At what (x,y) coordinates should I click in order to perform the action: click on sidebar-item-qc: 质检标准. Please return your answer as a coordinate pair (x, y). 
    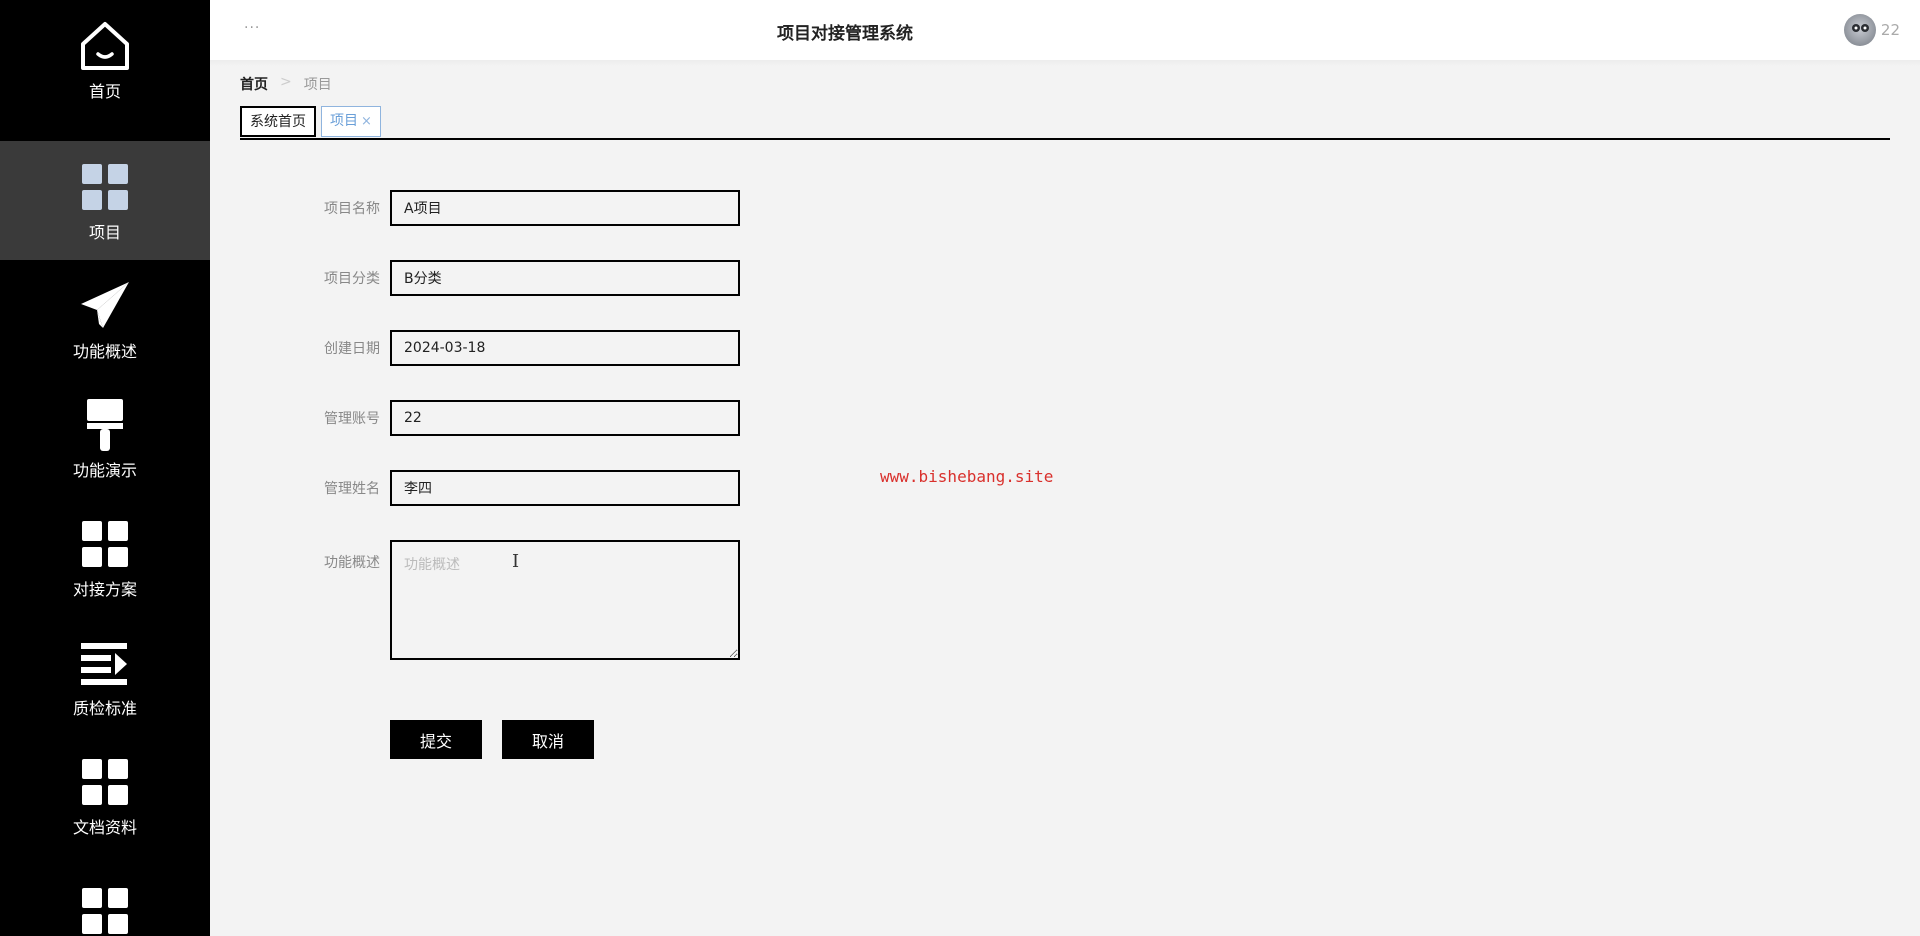
    Looking at the image, I should click on (105, 676).